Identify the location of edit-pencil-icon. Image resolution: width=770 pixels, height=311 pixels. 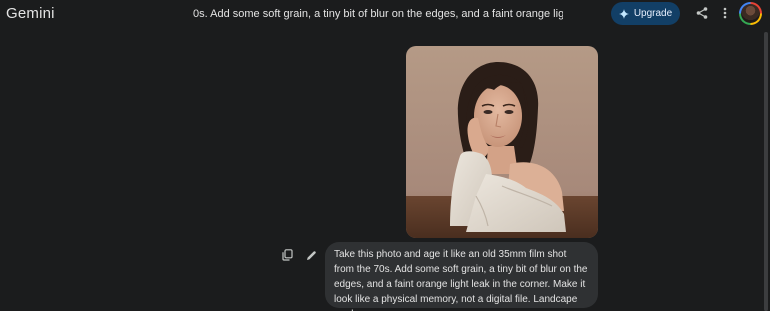
(311, 254).